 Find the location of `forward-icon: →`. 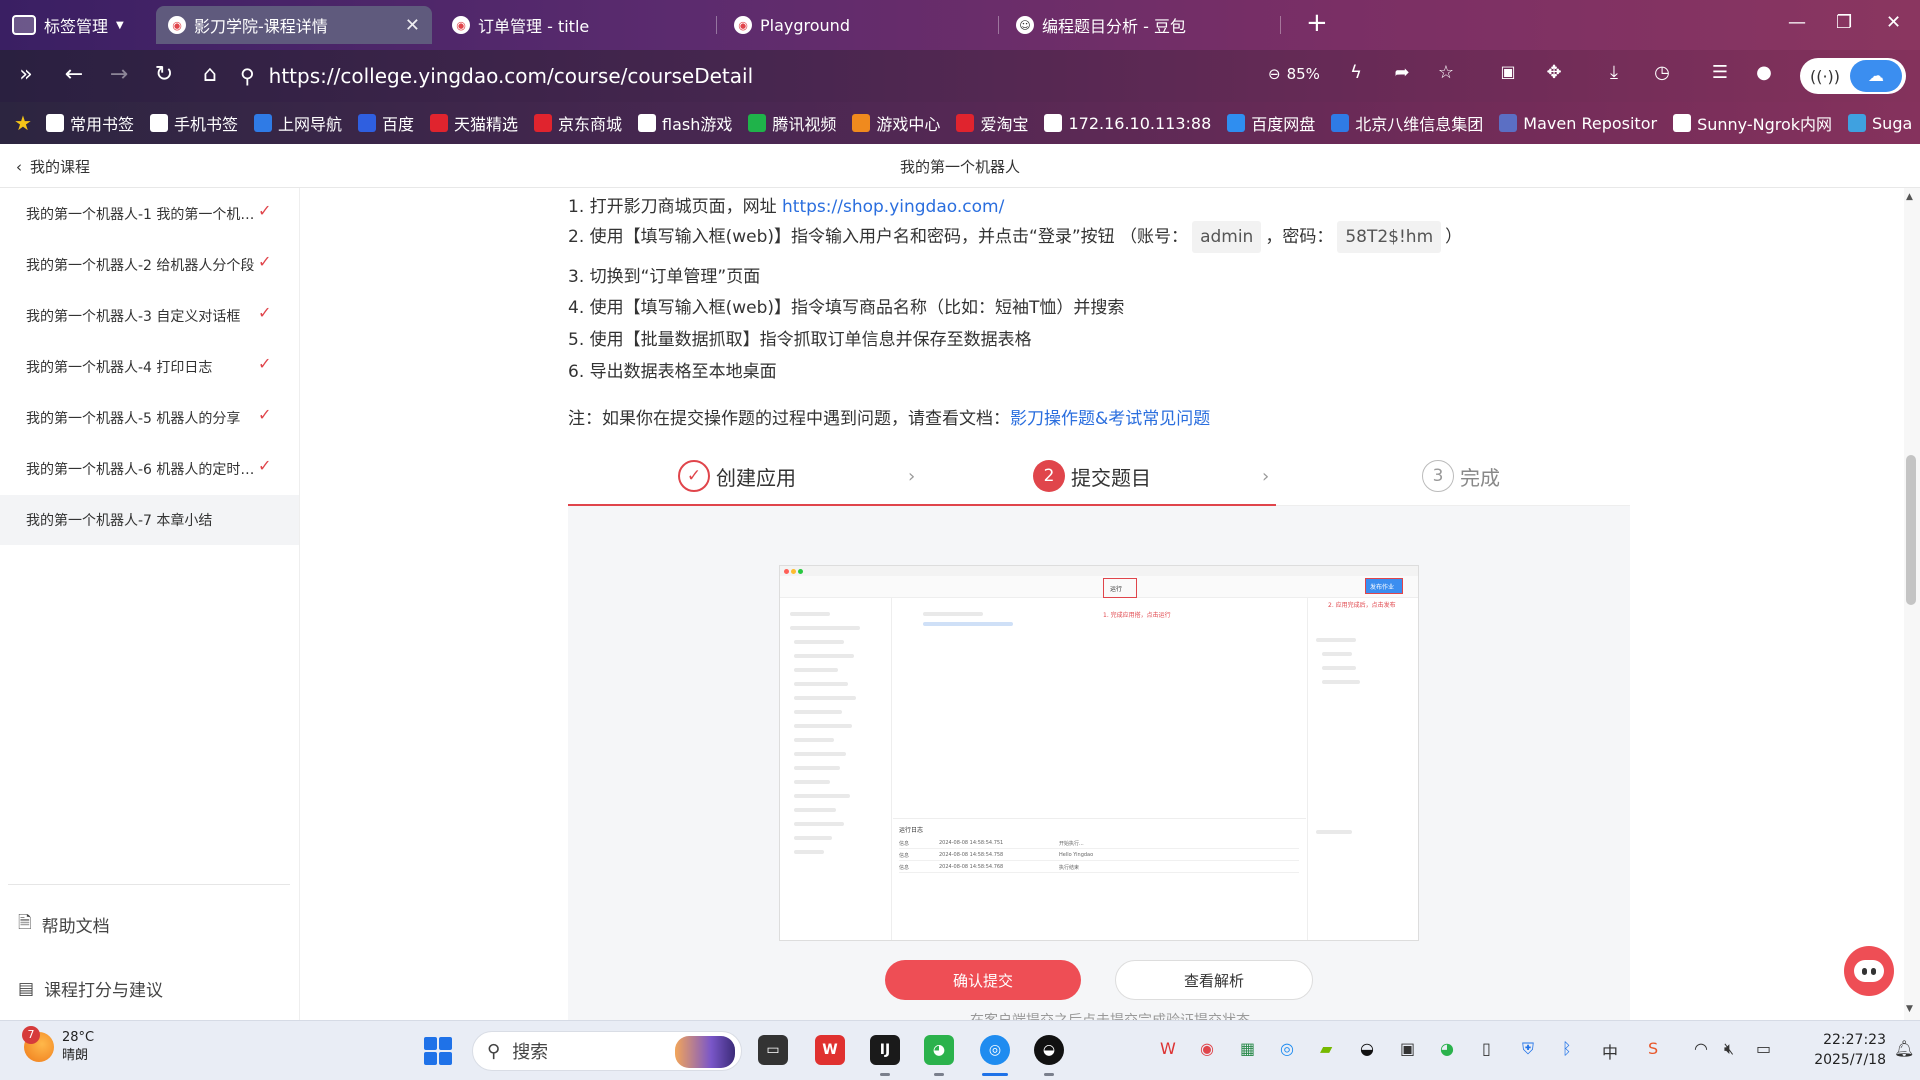

forward-icon: → is located at coordinates (119, 74).